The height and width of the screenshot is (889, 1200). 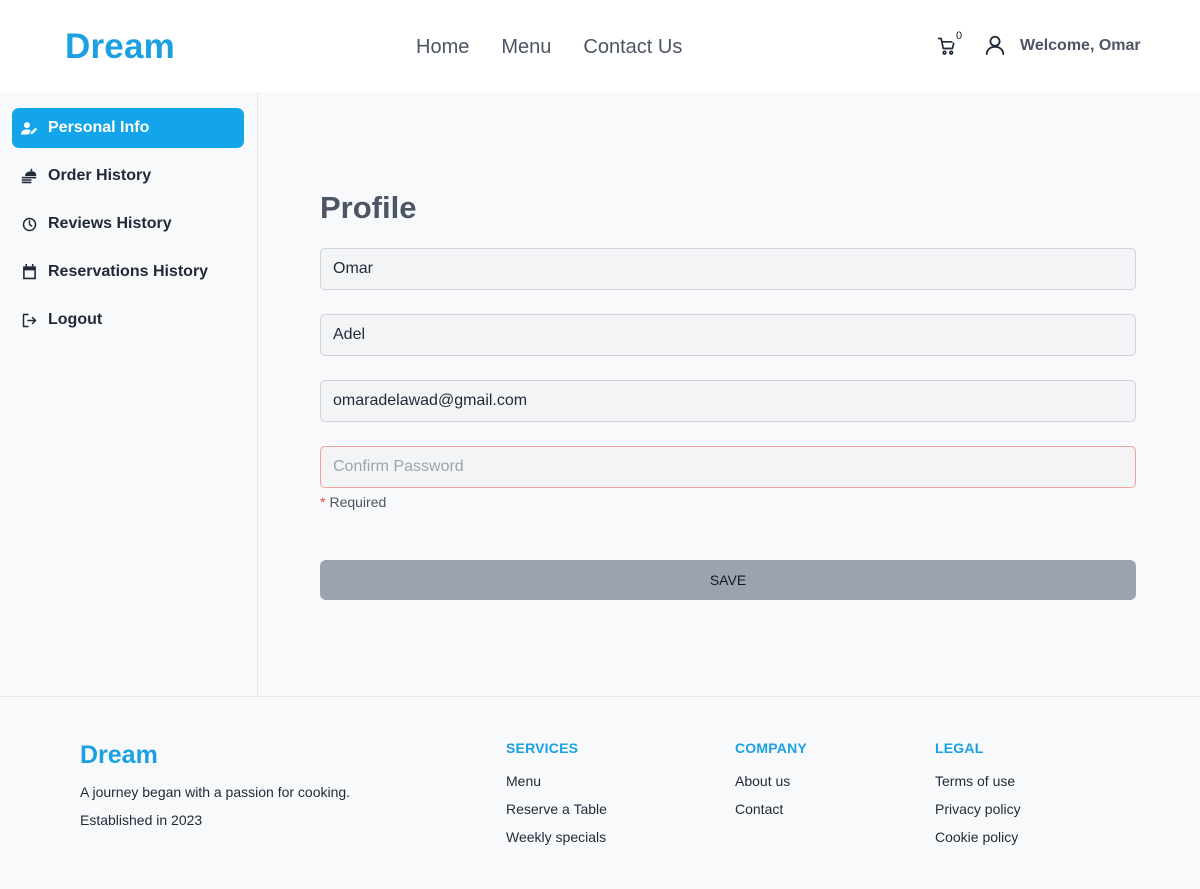 What do you see at coordinates (556, 809) in the screenshot?
I see `footer-link-reserve-table: Reserve a Table` at bounding box center [556, 809].